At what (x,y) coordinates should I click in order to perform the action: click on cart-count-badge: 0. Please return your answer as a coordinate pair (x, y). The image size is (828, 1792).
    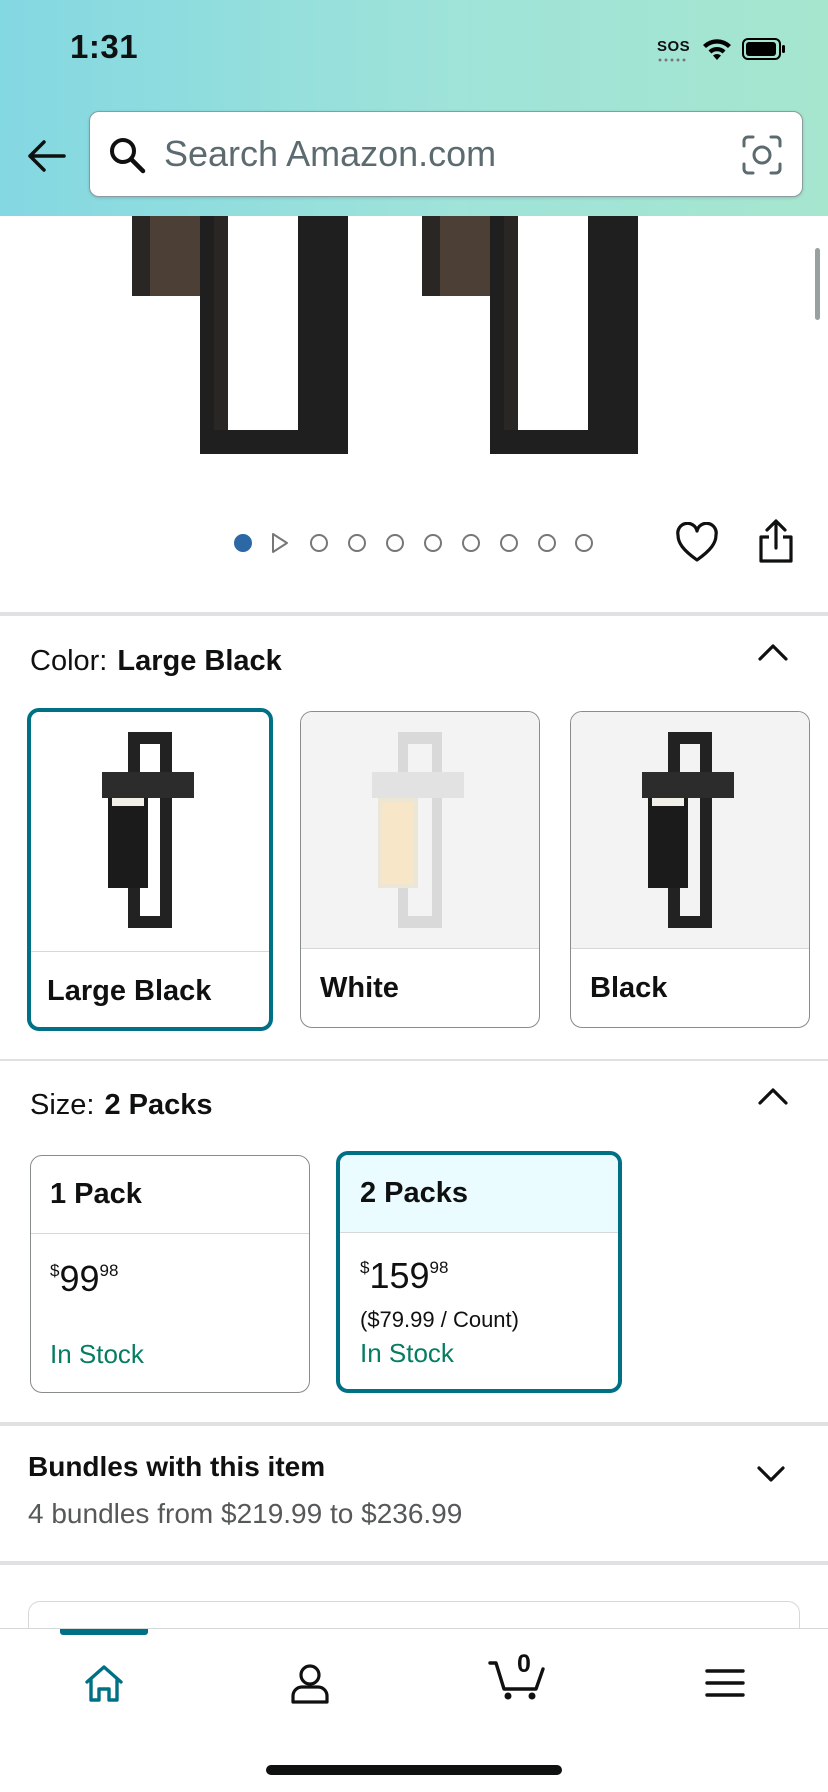
    Looking at the image, I should click on (524, 1664).